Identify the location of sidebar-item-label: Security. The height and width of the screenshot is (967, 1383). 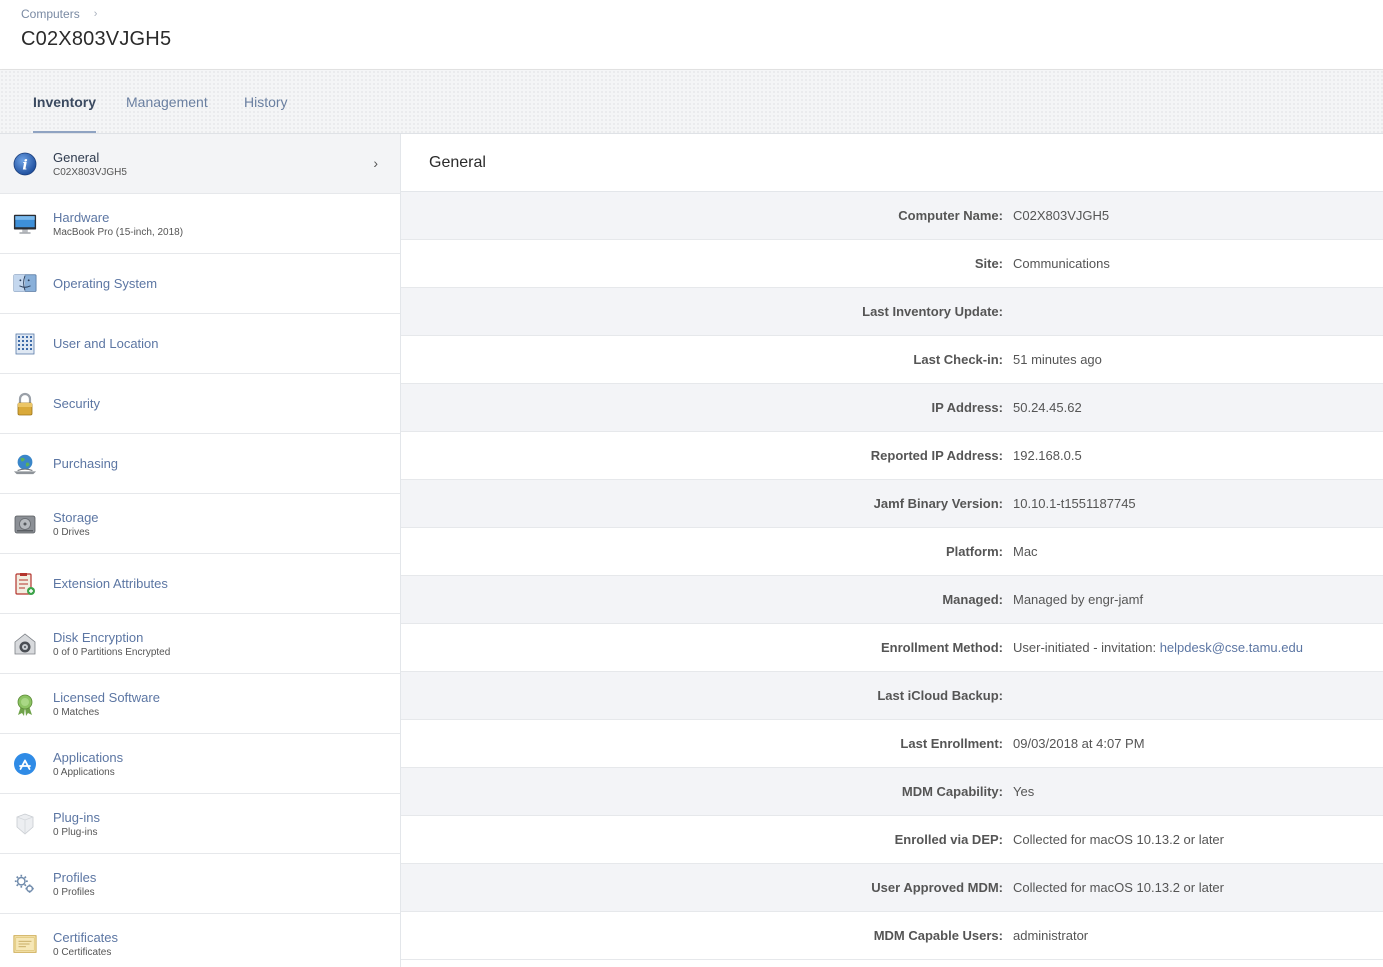
(76, 403).